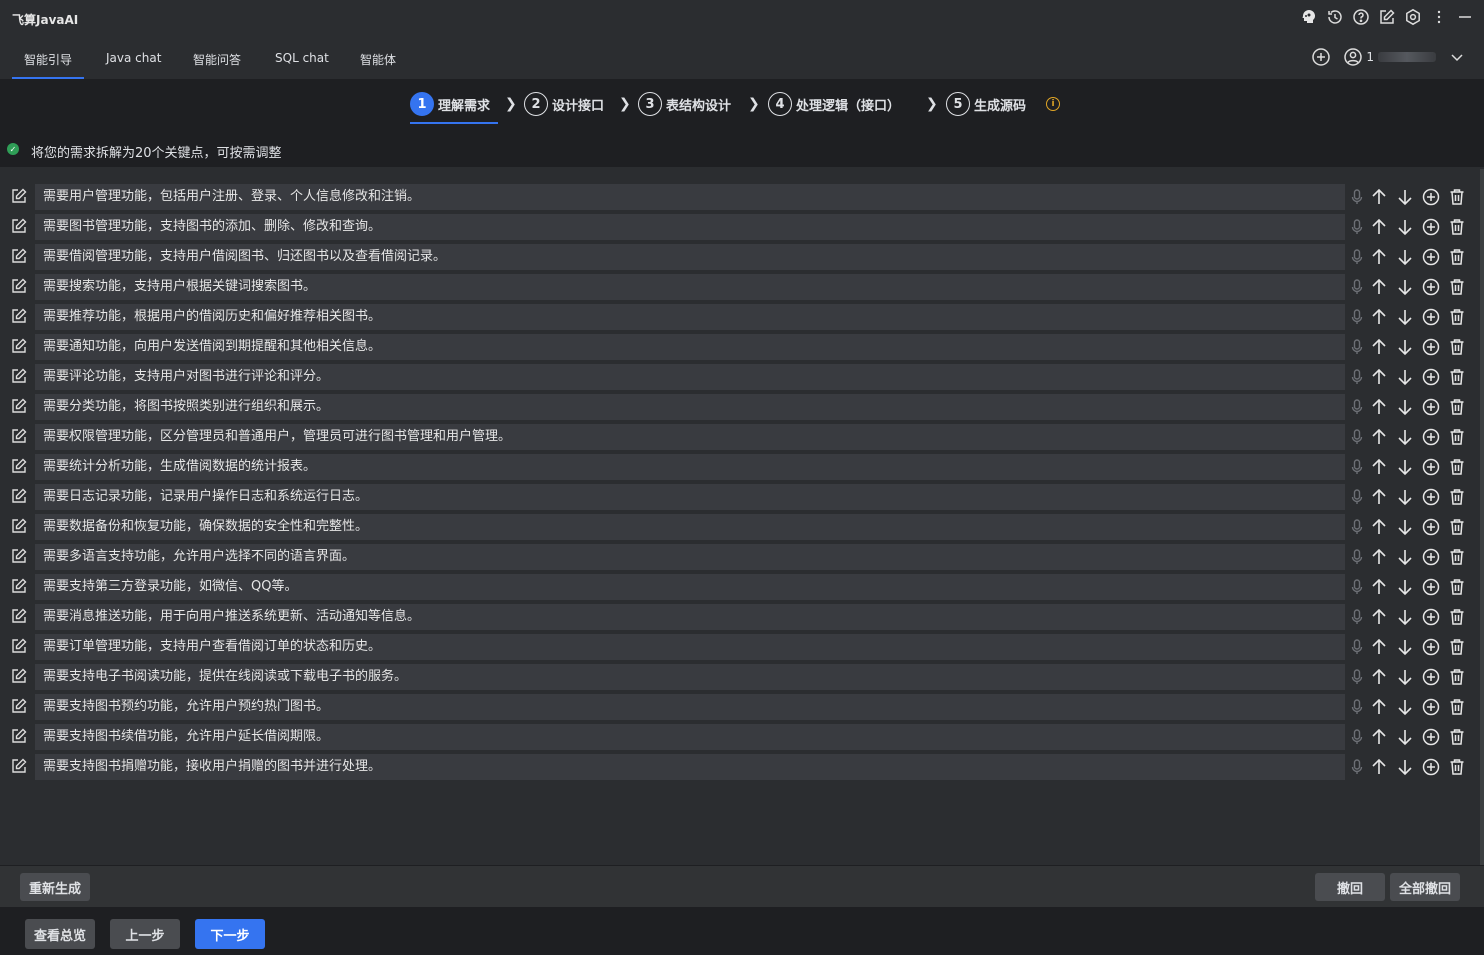 This screenshot has height=955, width=1484. What do you see at coordinates (1465, 17) in the screenshot?
I see `minimize-icon` at bounding box center [1465, 17].